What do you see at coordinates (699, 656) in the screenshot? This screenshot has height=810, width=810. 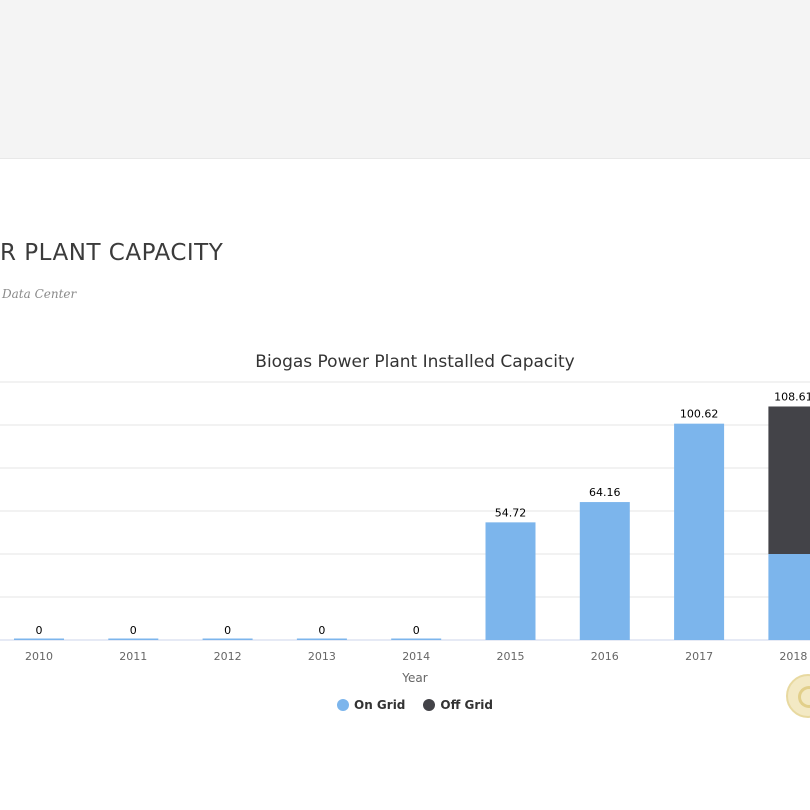 I see `x-tick-label: 2017` at bounding box center [699, 656].